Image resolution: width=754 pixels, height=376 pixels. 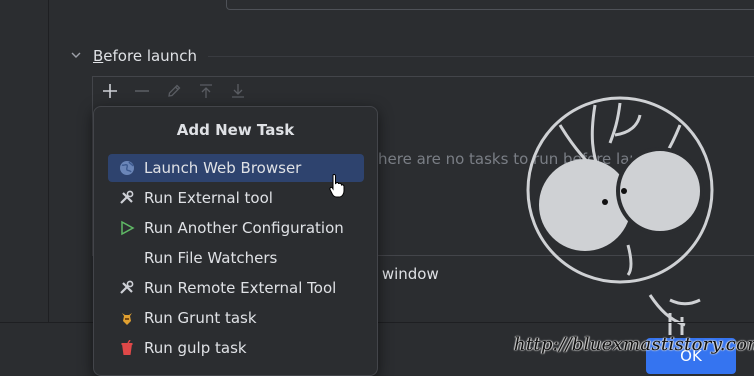 I want to click on chevron-down-icon, so click(x=77, y=56).